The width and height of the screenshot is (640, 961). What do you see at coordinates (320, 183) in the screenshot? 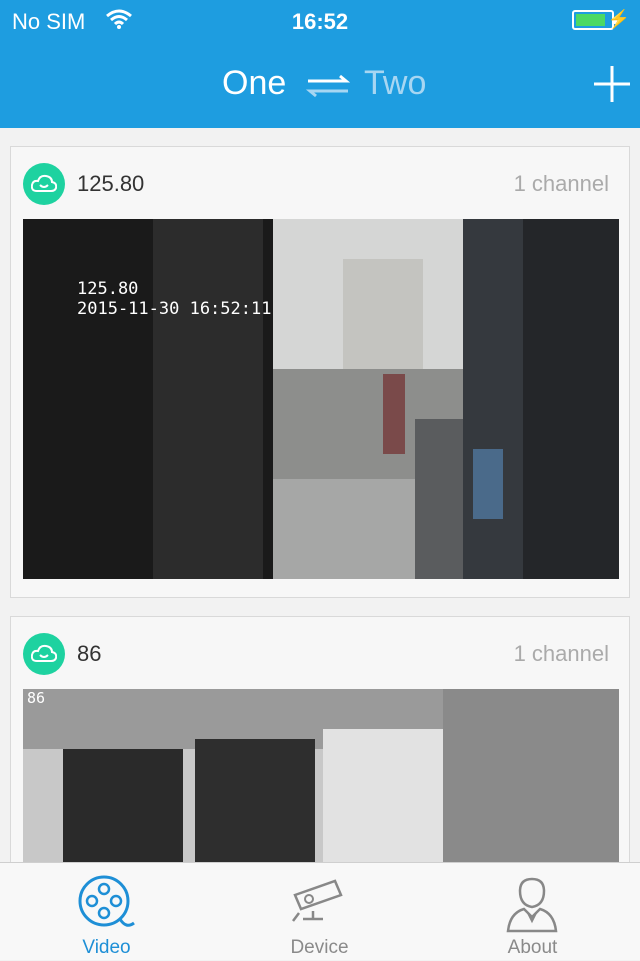
I see `device-card-header: 125.80 1 channel` at bounding box center [320, 183].